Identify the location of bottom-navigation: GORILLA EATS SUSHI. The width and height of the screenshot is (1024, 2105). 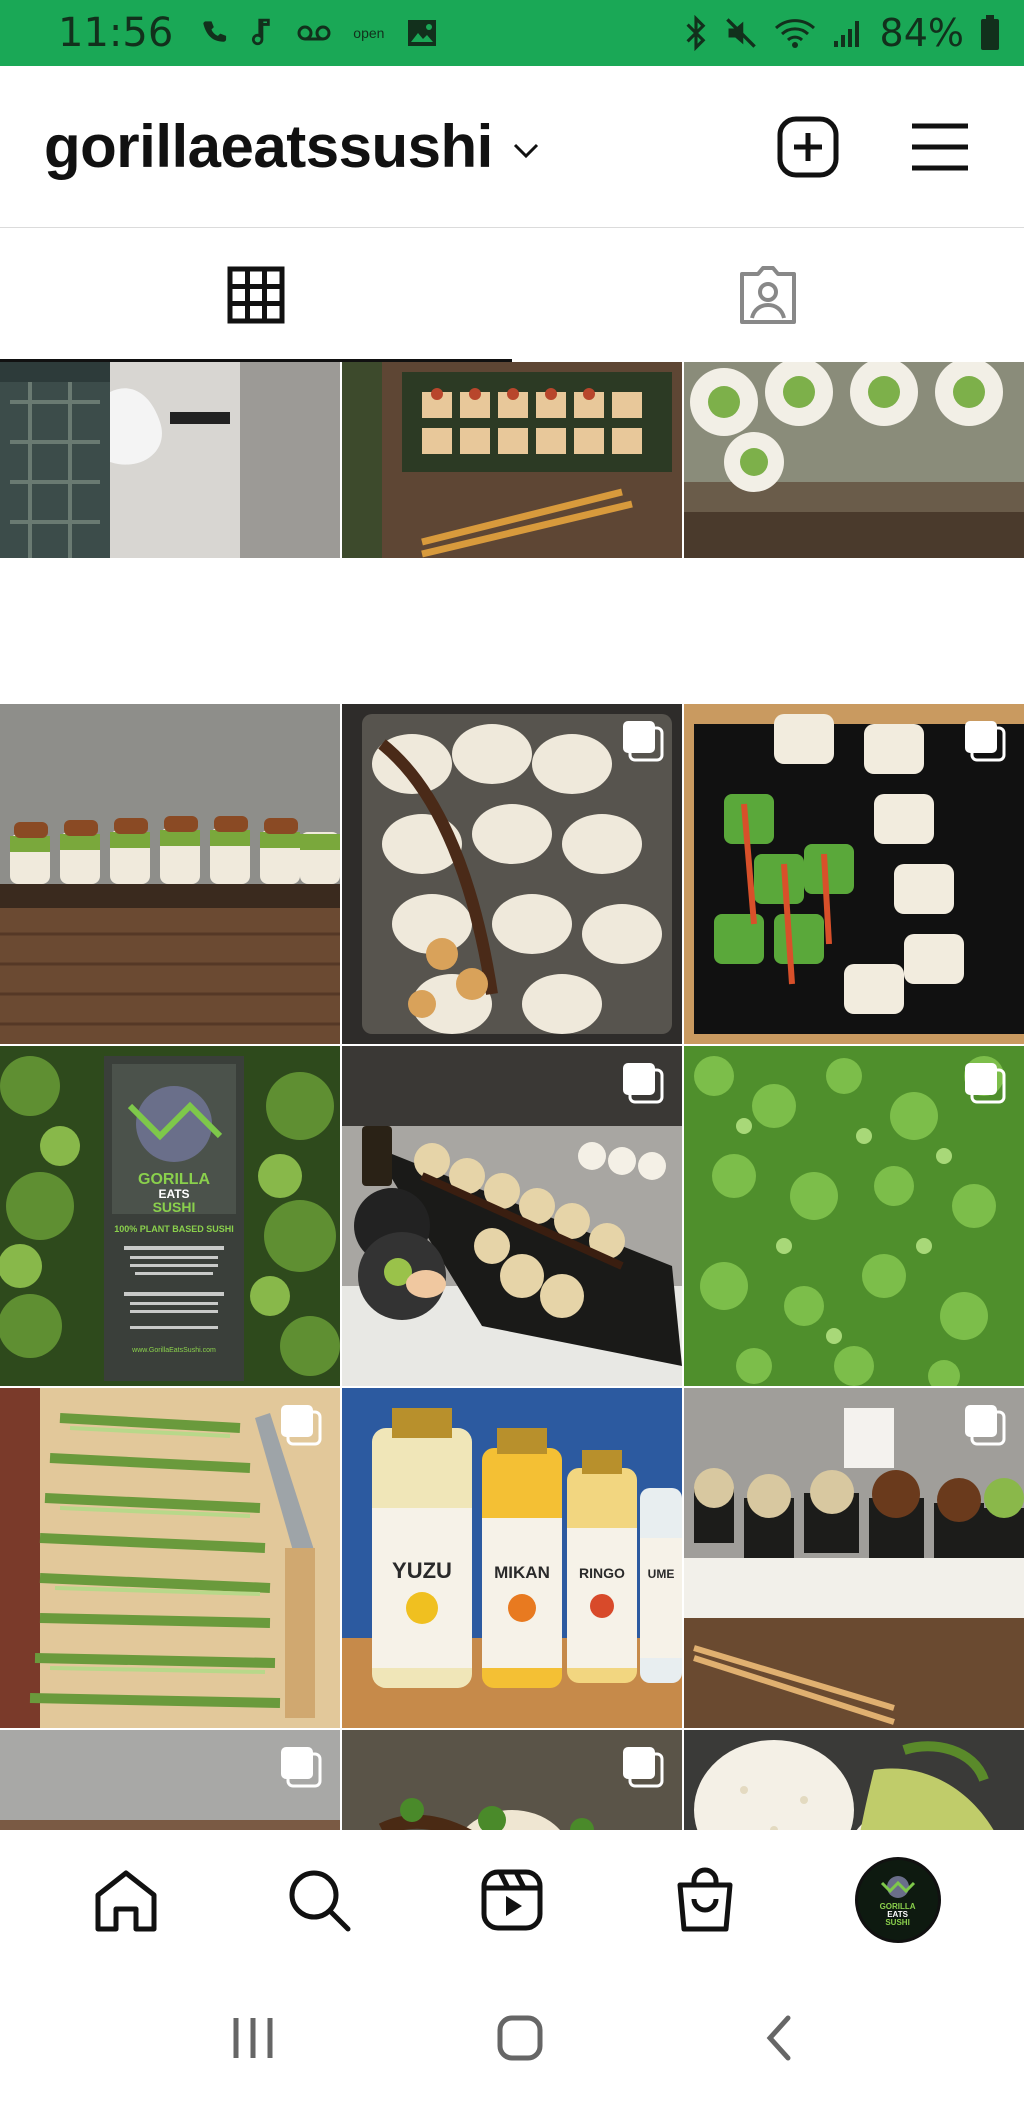
(512, 1900).